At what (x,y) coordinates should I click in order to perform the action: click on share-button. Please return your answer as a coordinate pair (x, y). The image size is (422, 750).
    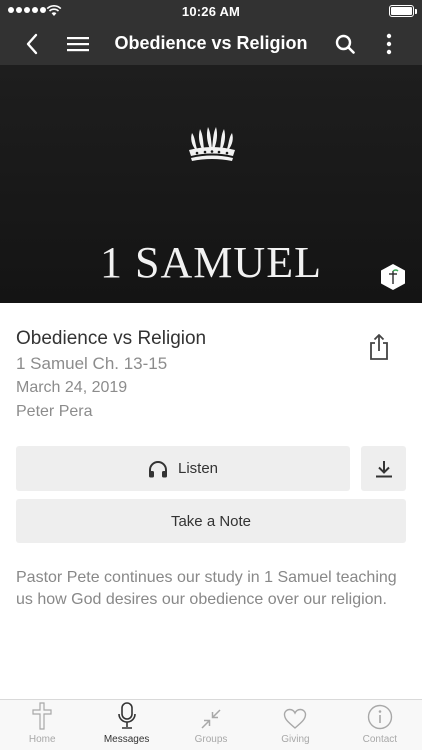
    Looking at the image, I should click on (379, 347).